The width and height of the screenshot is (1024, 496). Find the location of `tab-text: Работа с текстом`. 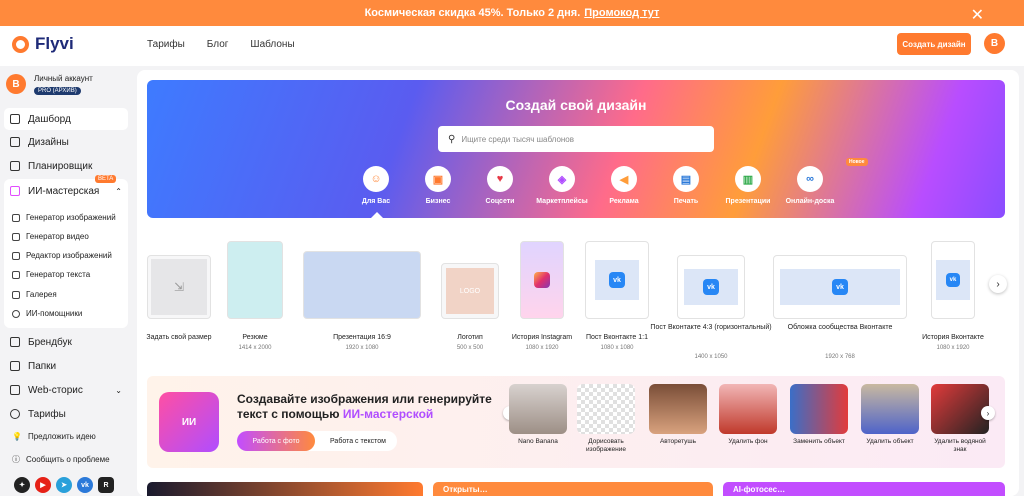

tab-text: Работа с текстом is located at coordinates (358, 441).